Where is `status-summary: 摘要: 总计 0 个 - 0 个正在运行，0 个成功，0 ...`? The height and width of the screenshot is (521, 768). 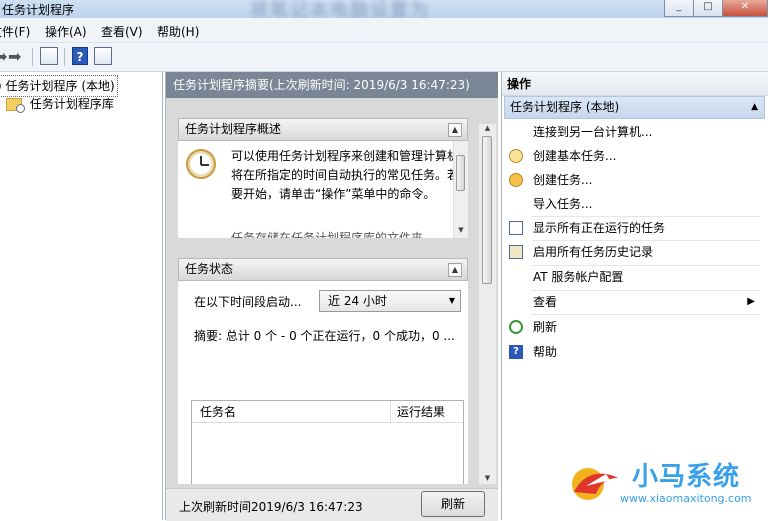 status-summary: 摘要: 总计 0 个 - 0 个正在运行，0 个成功，0 ... is located at coordinates (324, 336).